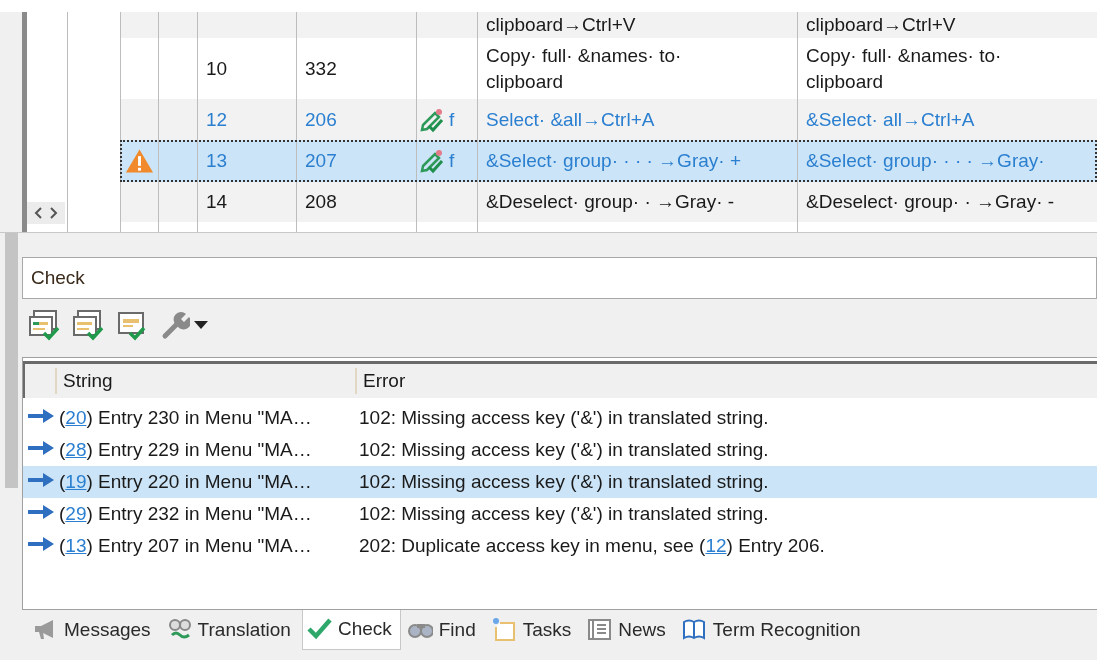  What do you see at coordinates (321, 202) in the screenshot?
I see `number-cell-text: 208` at bounding box center [321, 202].